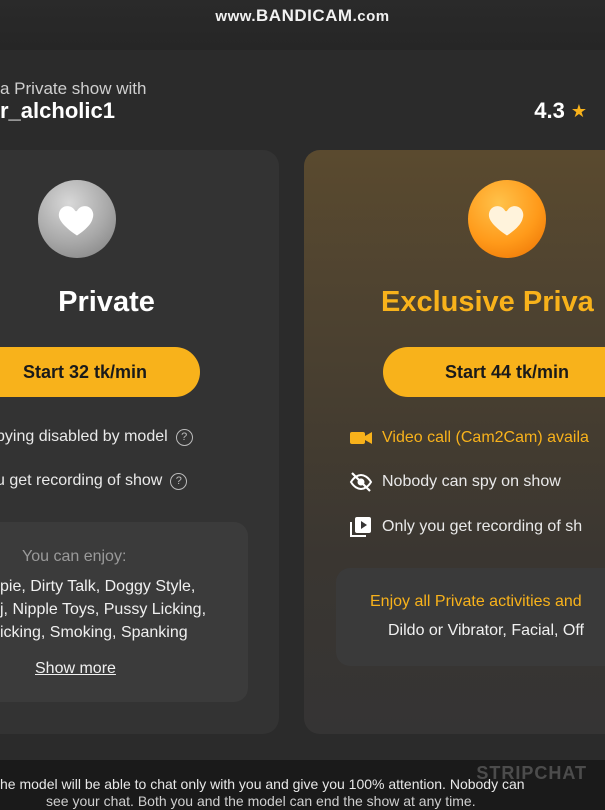  What do you see at coordinates (100, 372) in the screenshot?
I see `start-private-button: Start 32 tk/min` at bounding box center [100, 372].